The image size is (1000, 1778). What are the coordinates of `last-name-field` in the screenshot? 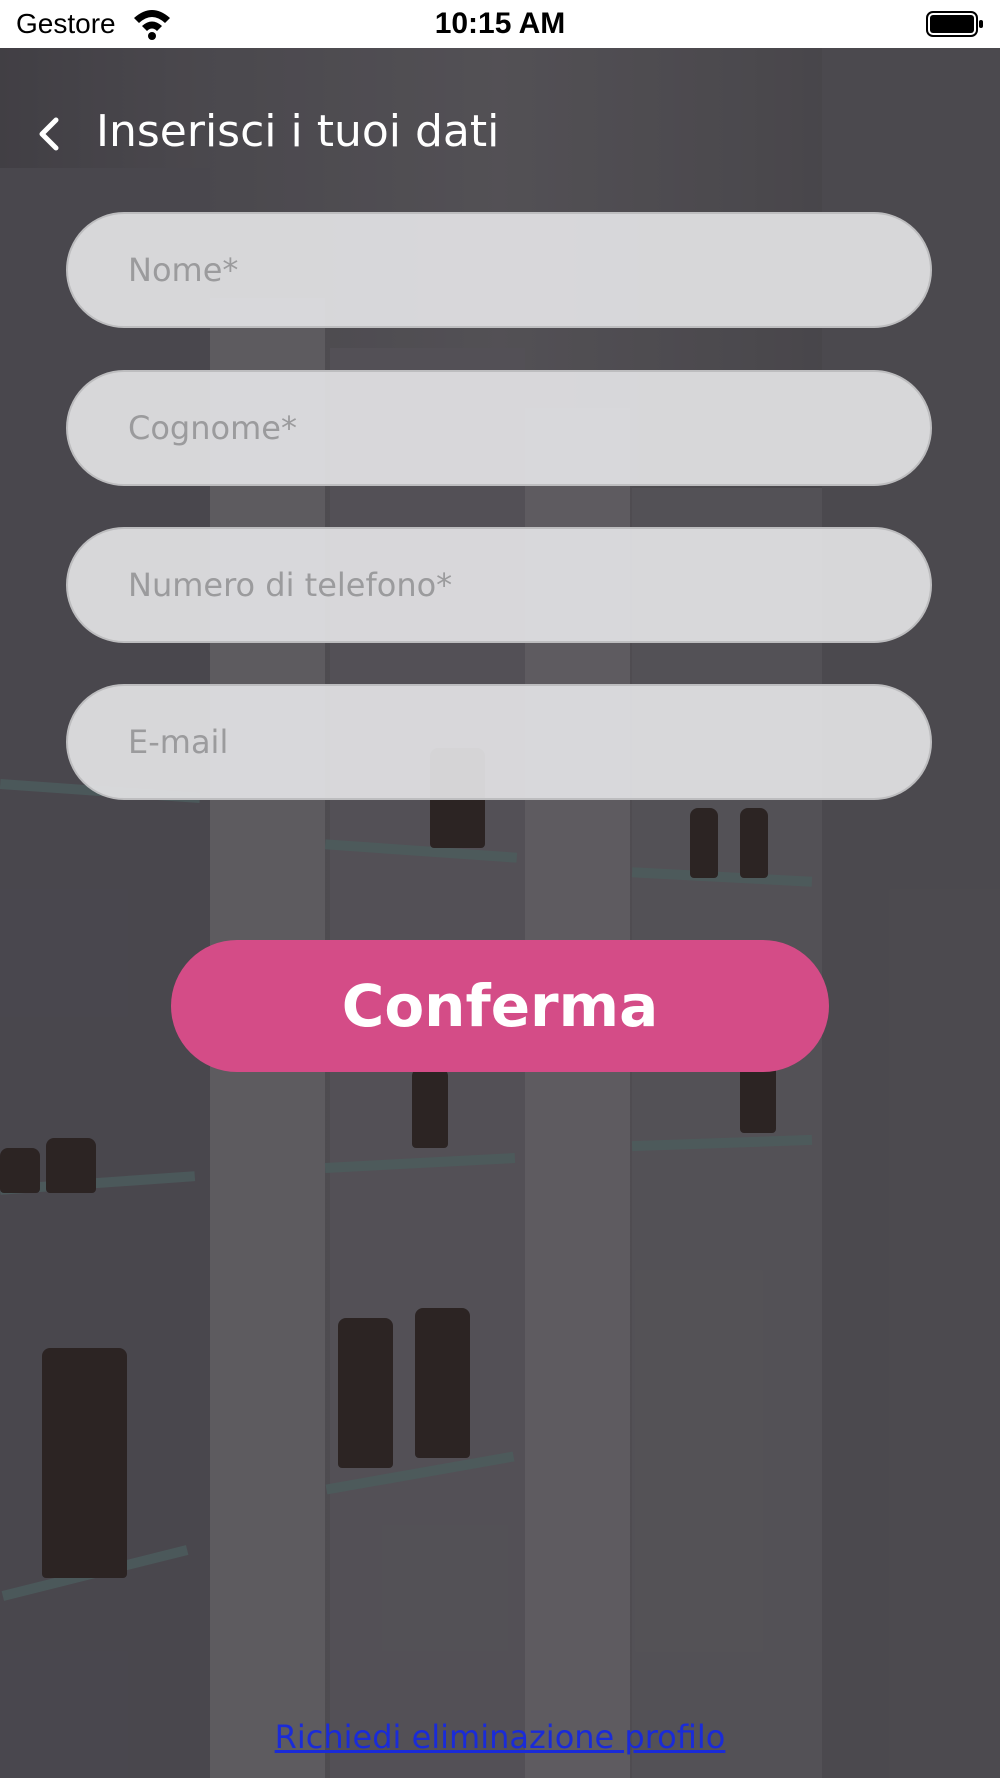 It's located at (499, 428).